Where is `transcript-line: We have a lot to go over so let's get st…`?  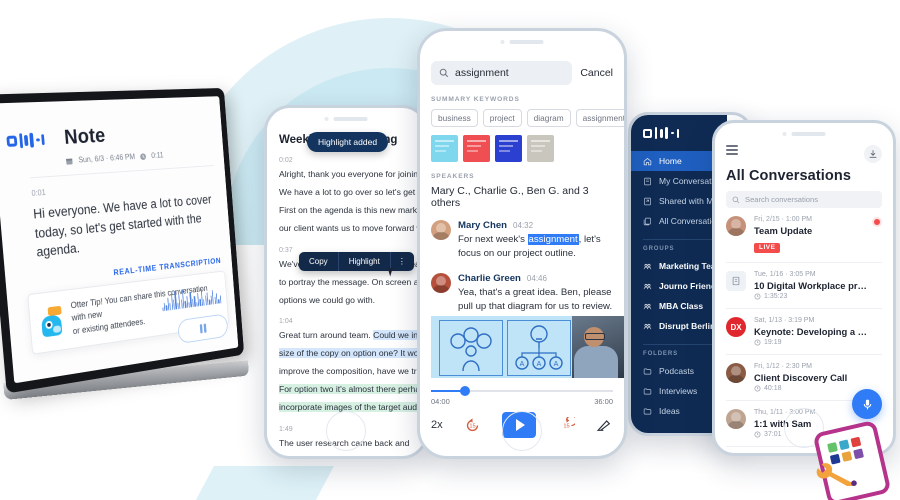
transcript-line: We have a lot to go over so let's get st… is located at coordinates (352, 193).